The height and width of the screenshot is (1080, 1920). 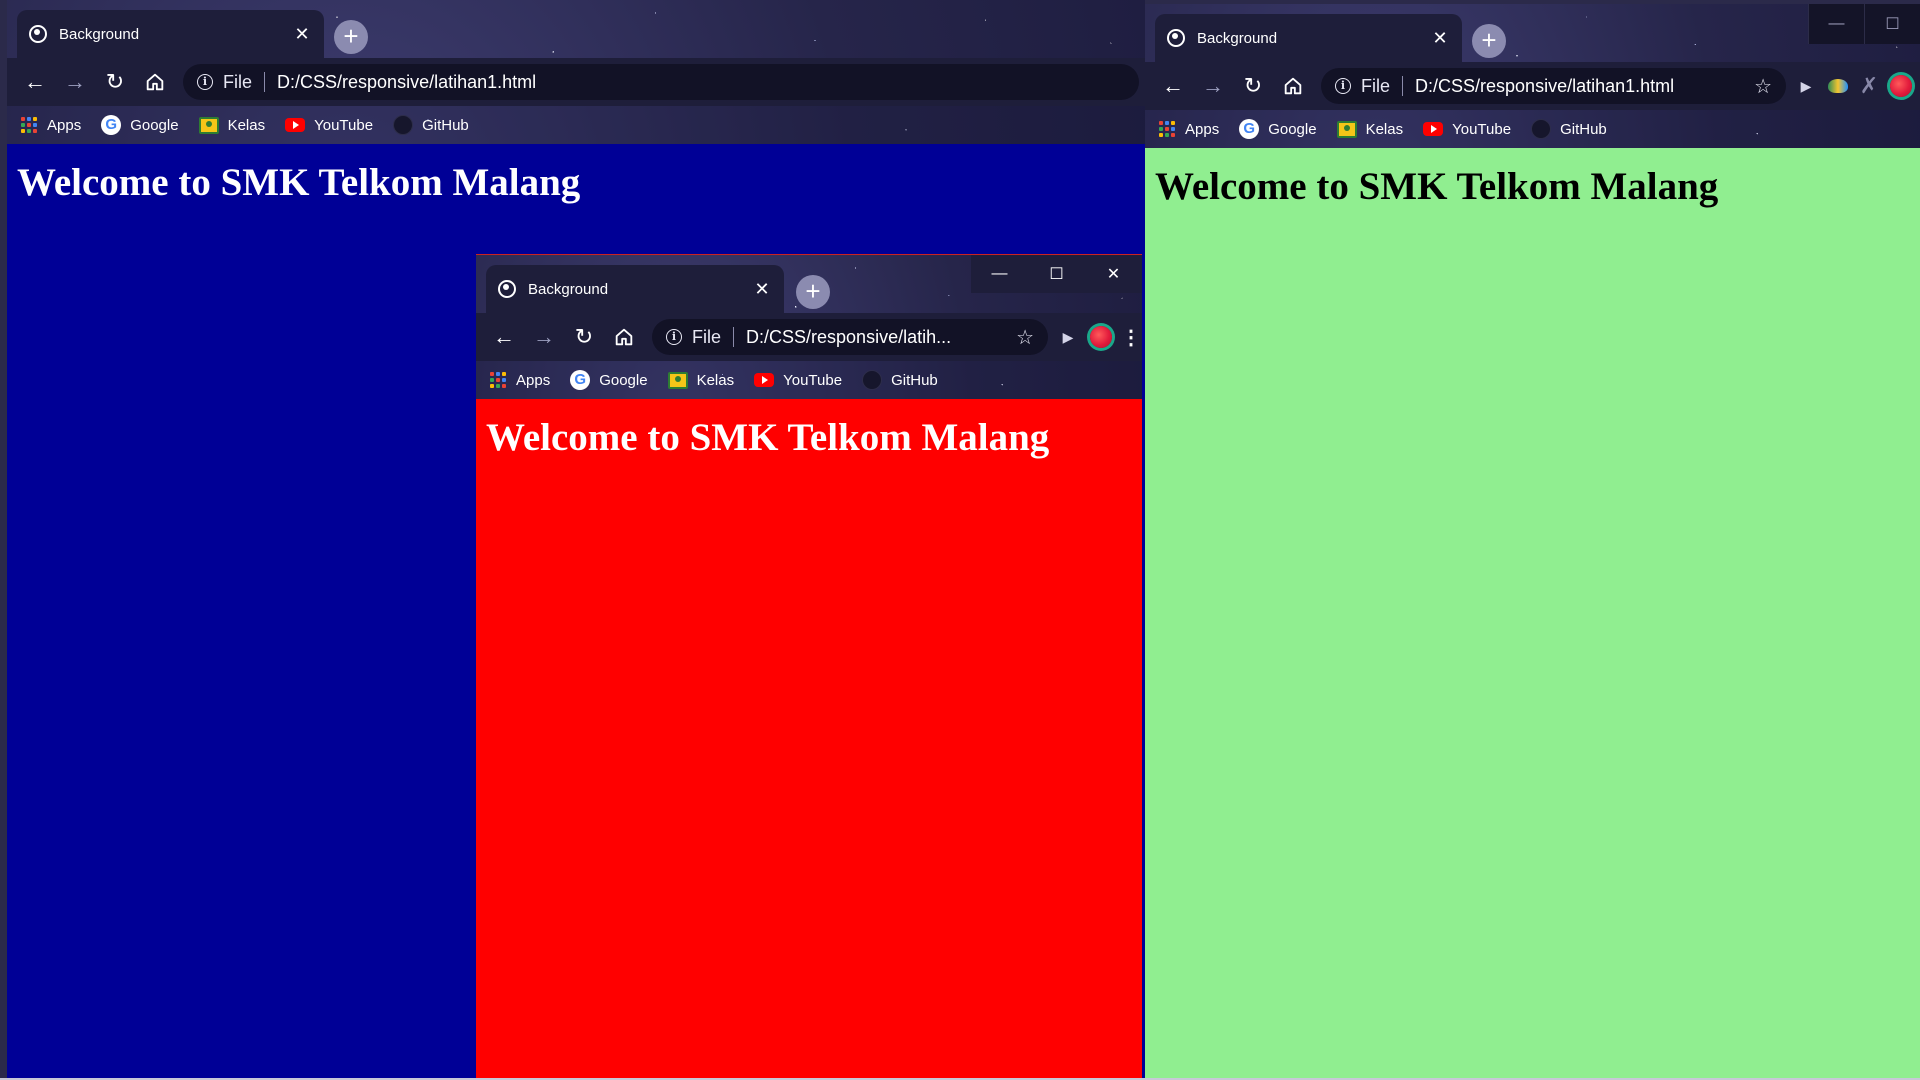 What do you see at coordinates (677, 380) in the screenshot?
I see `classroom-icon` at bounding box center [677, 380].